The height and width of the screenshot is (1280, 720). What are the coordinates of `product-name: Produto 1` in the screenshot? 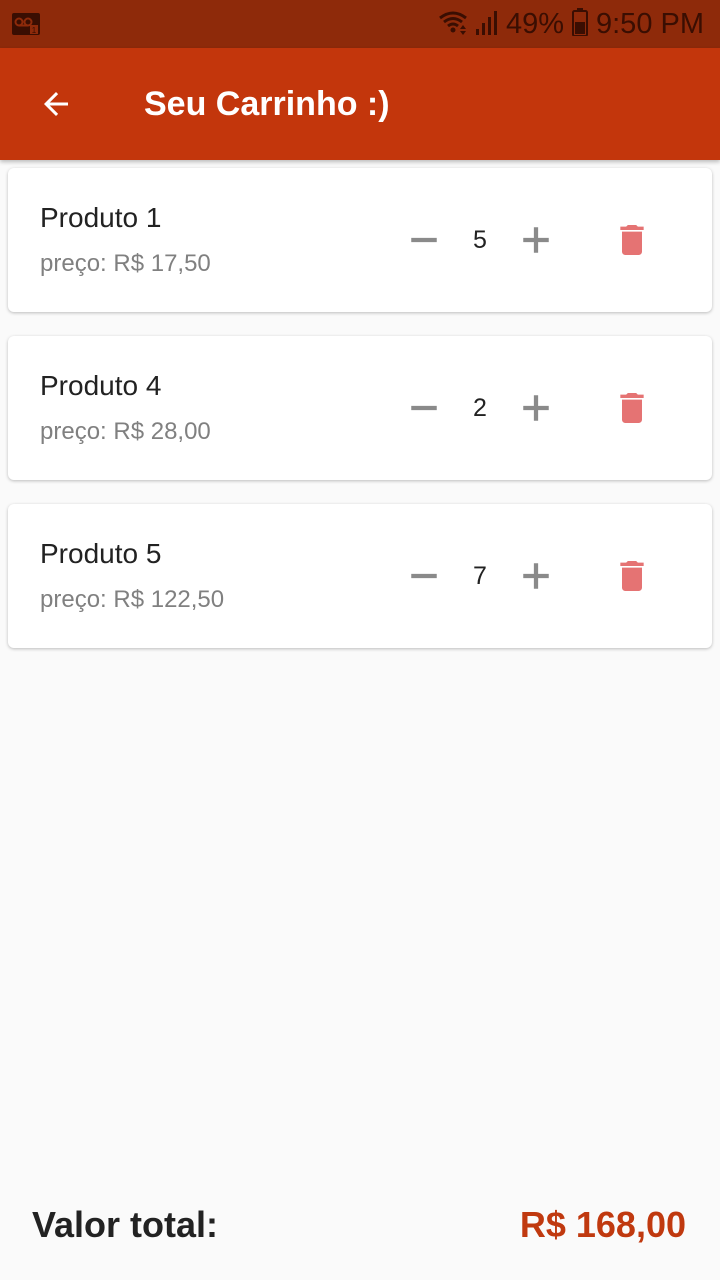 It's located at (101, 217).